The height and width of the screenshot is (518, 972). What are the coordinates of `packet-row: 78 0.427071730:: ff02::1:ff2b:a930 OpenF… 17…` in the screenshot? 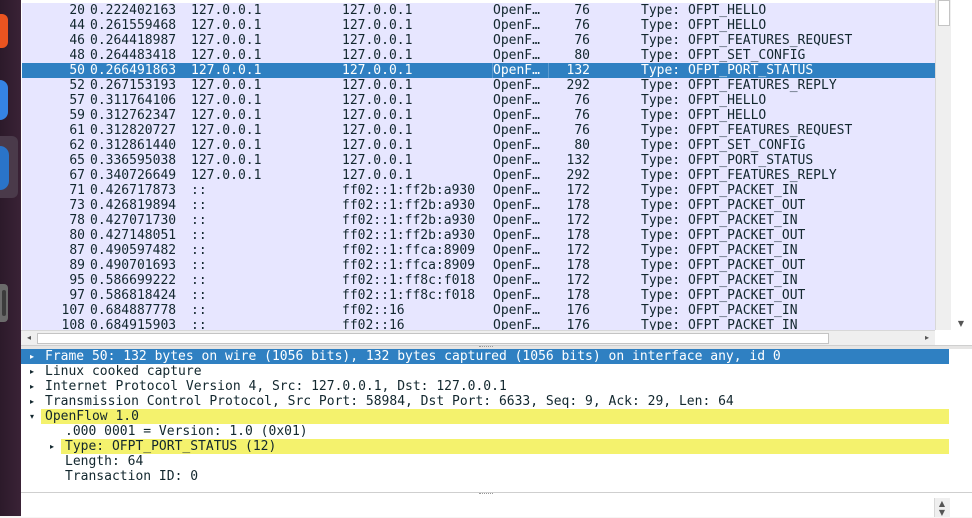 It's located at (478, 220).